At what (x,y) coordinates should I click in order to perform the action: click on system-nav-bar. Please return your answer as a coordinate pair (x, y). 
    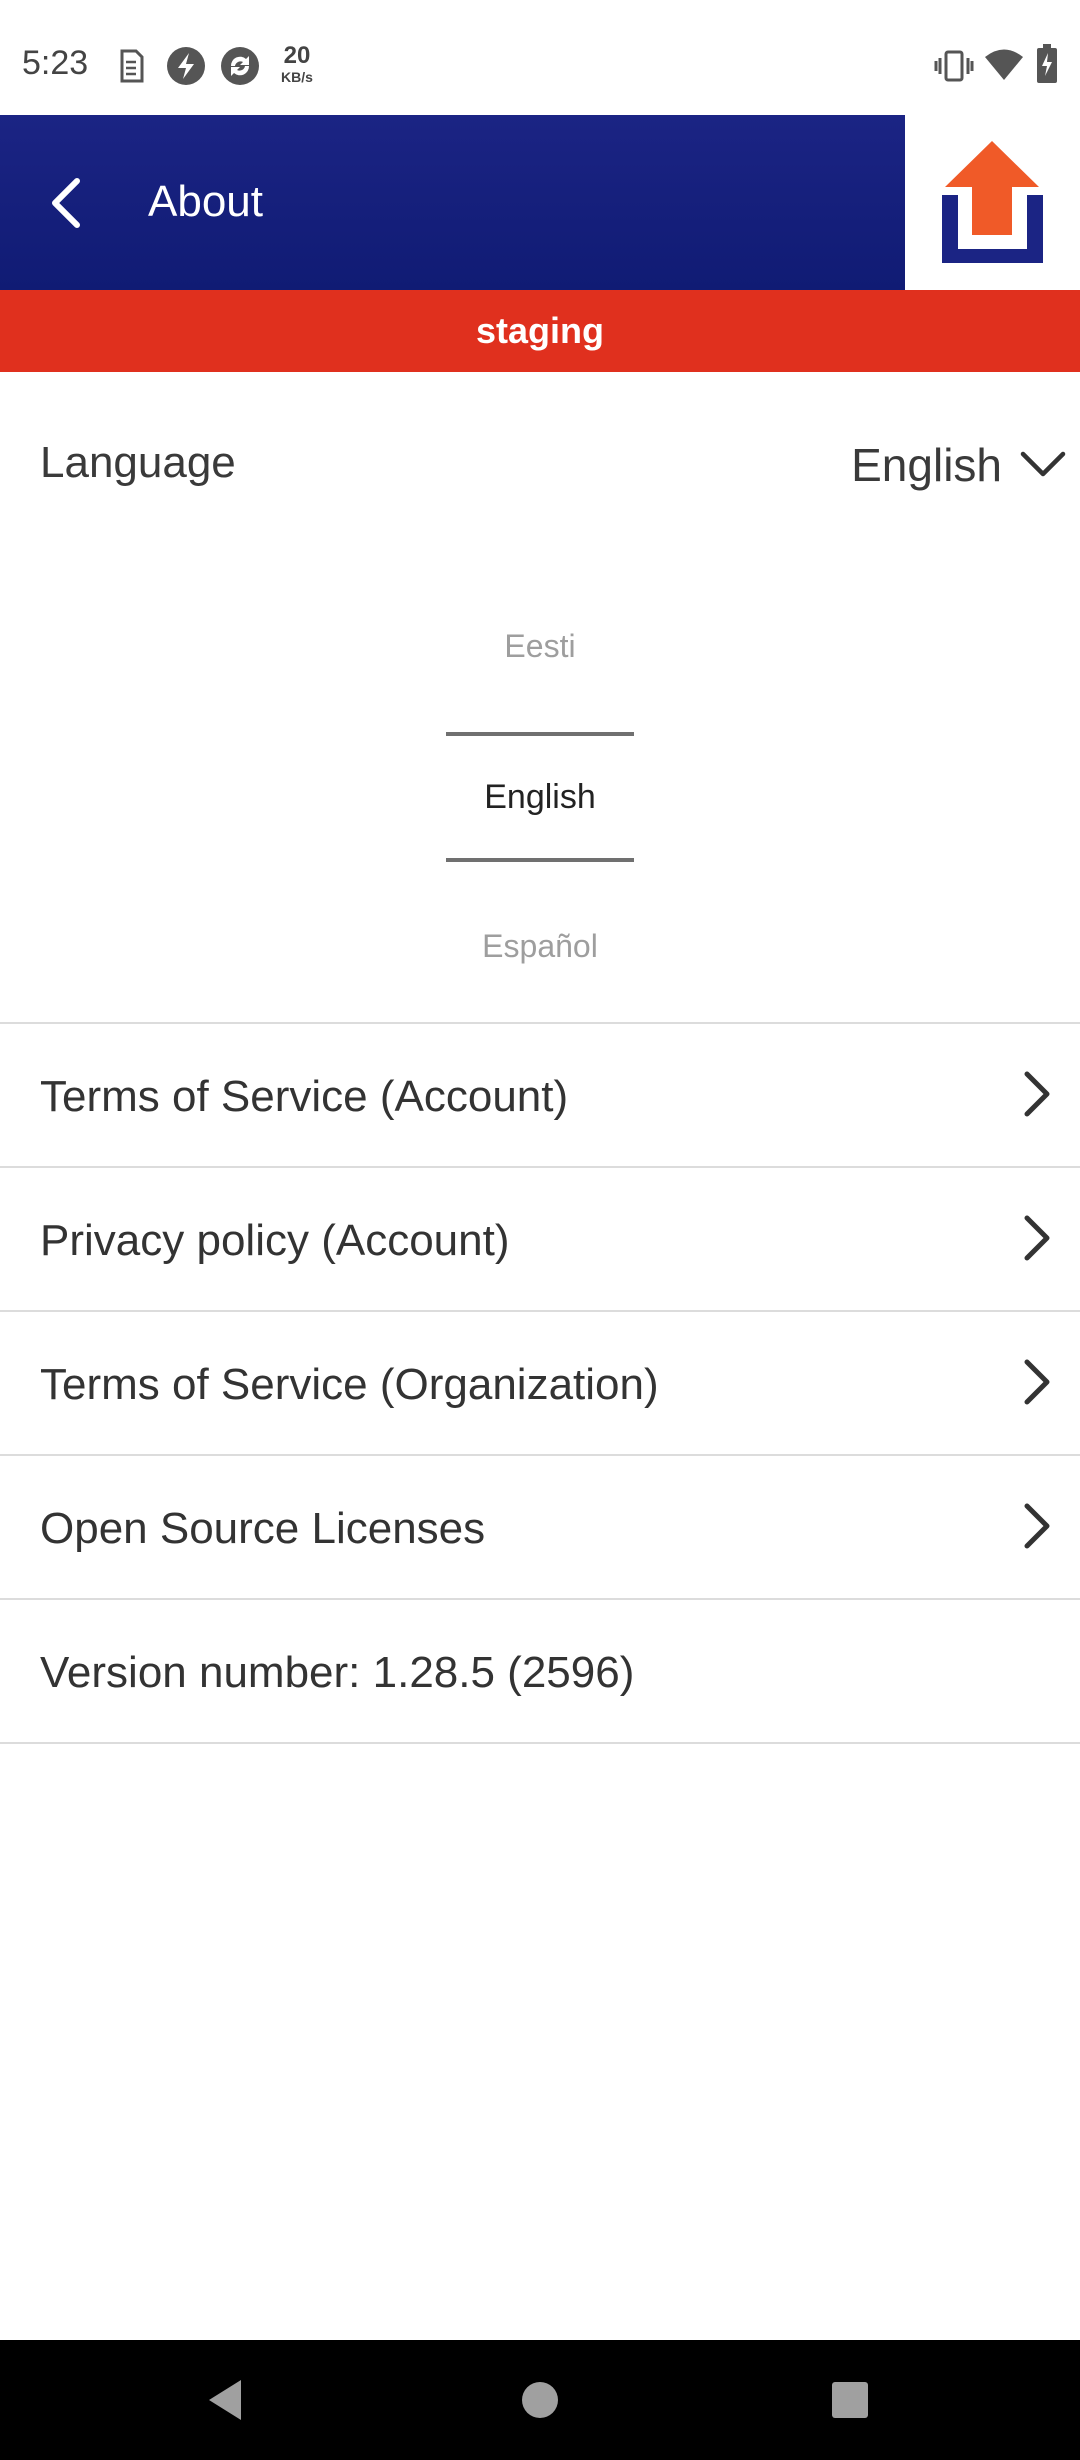
    Looking at the image, I should click on (540, 2400).